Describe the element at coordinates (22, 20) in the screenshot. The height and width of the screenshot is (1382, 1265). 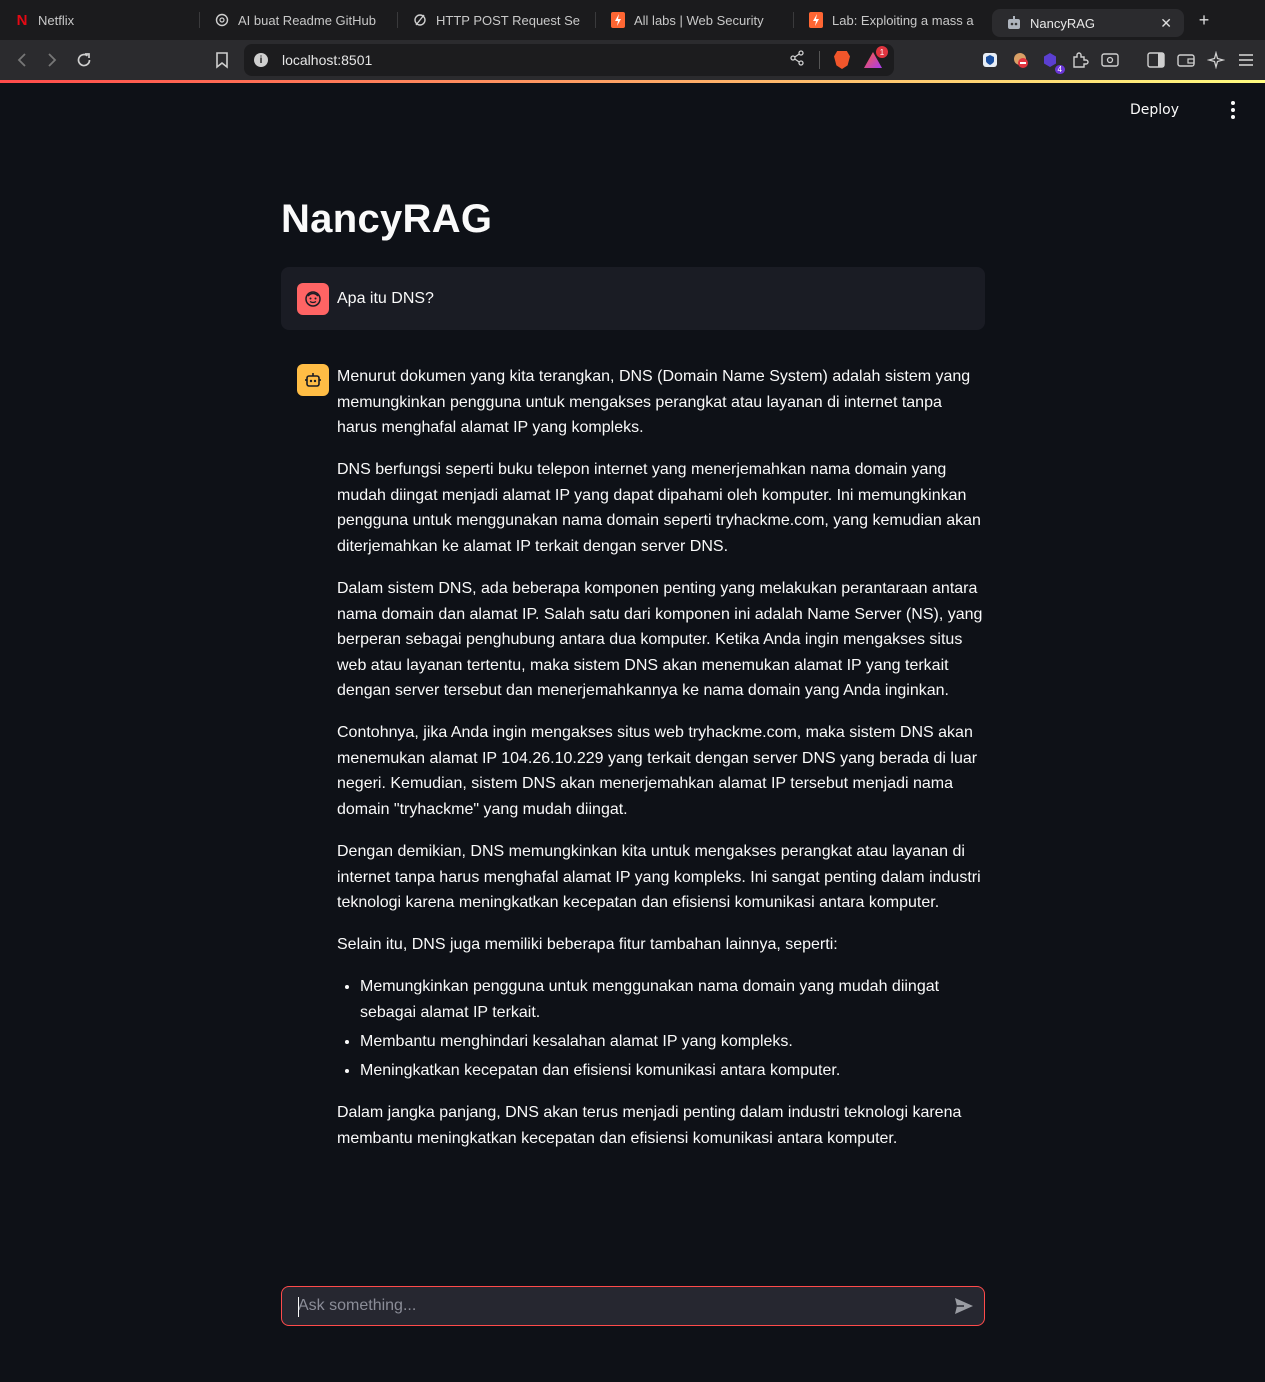
I see `netflix-icon: N` at that location.